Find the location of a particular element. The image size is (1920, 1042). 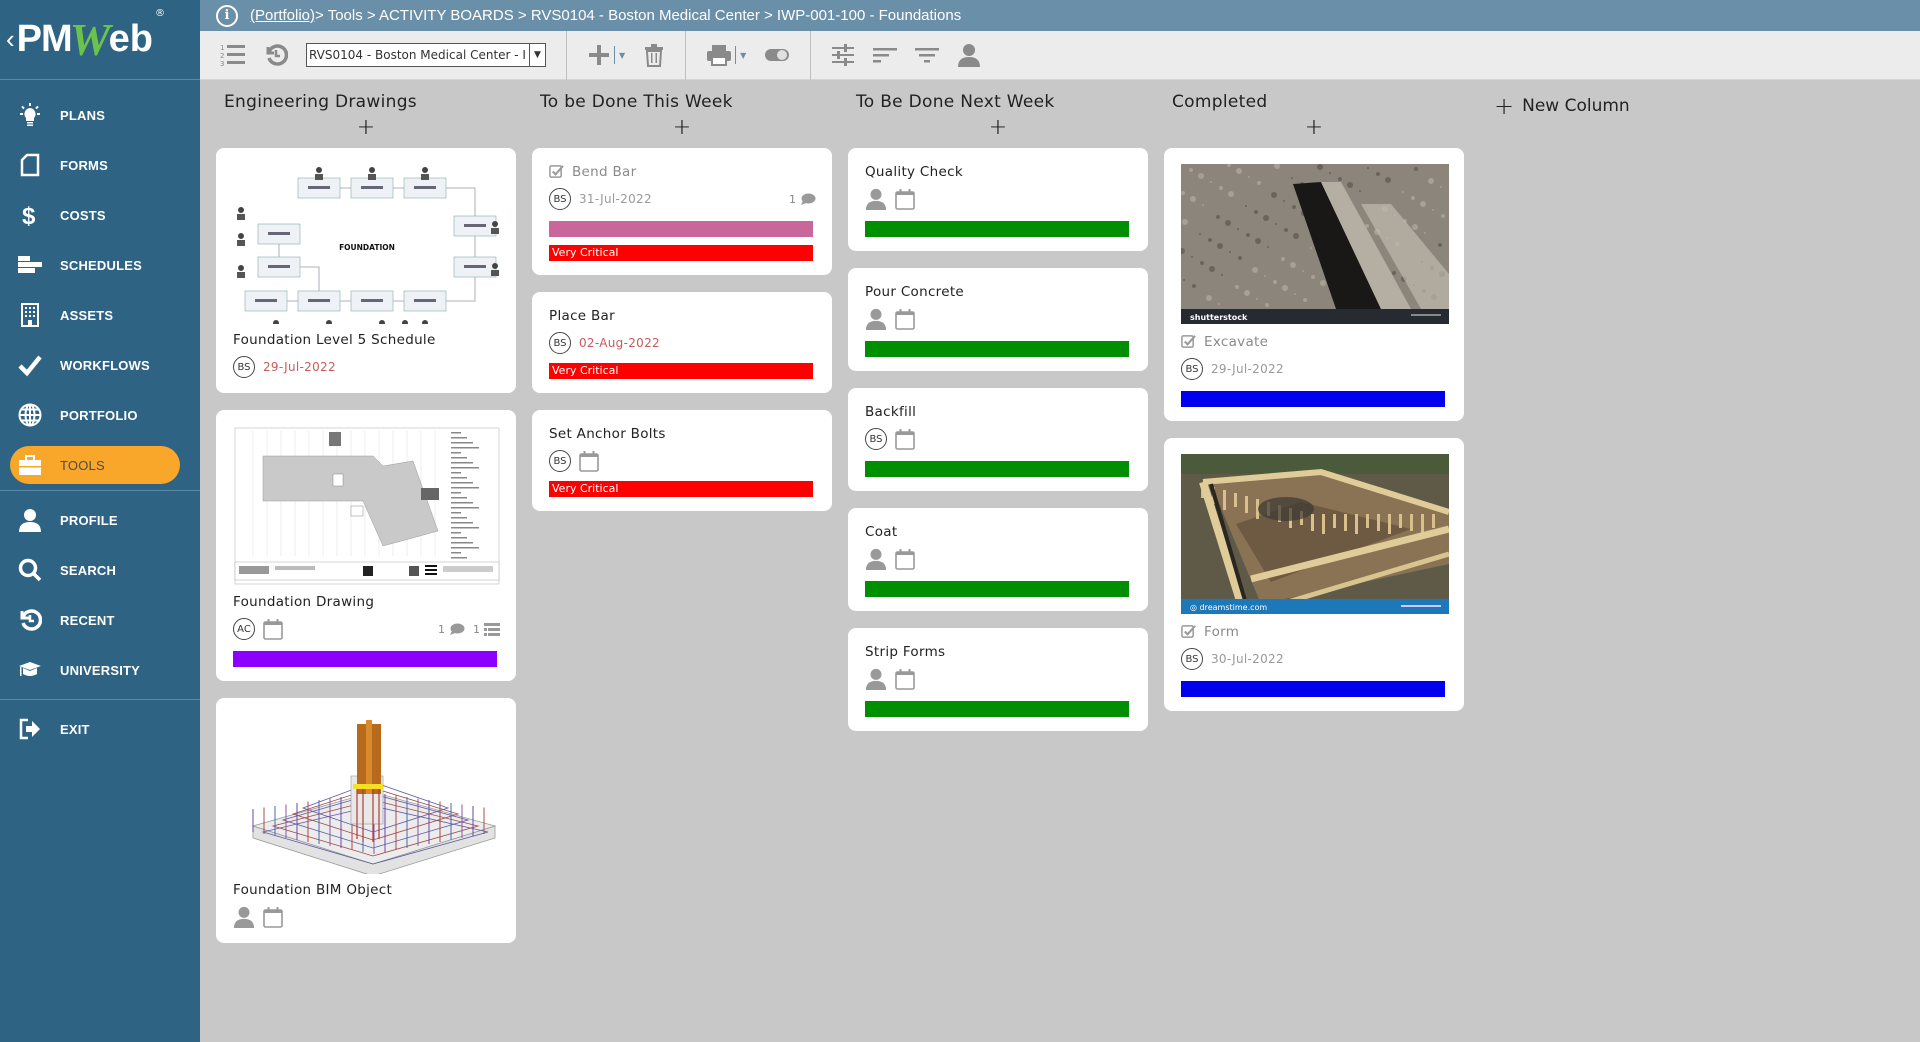

filter-button is located at coordinates (927, 55).